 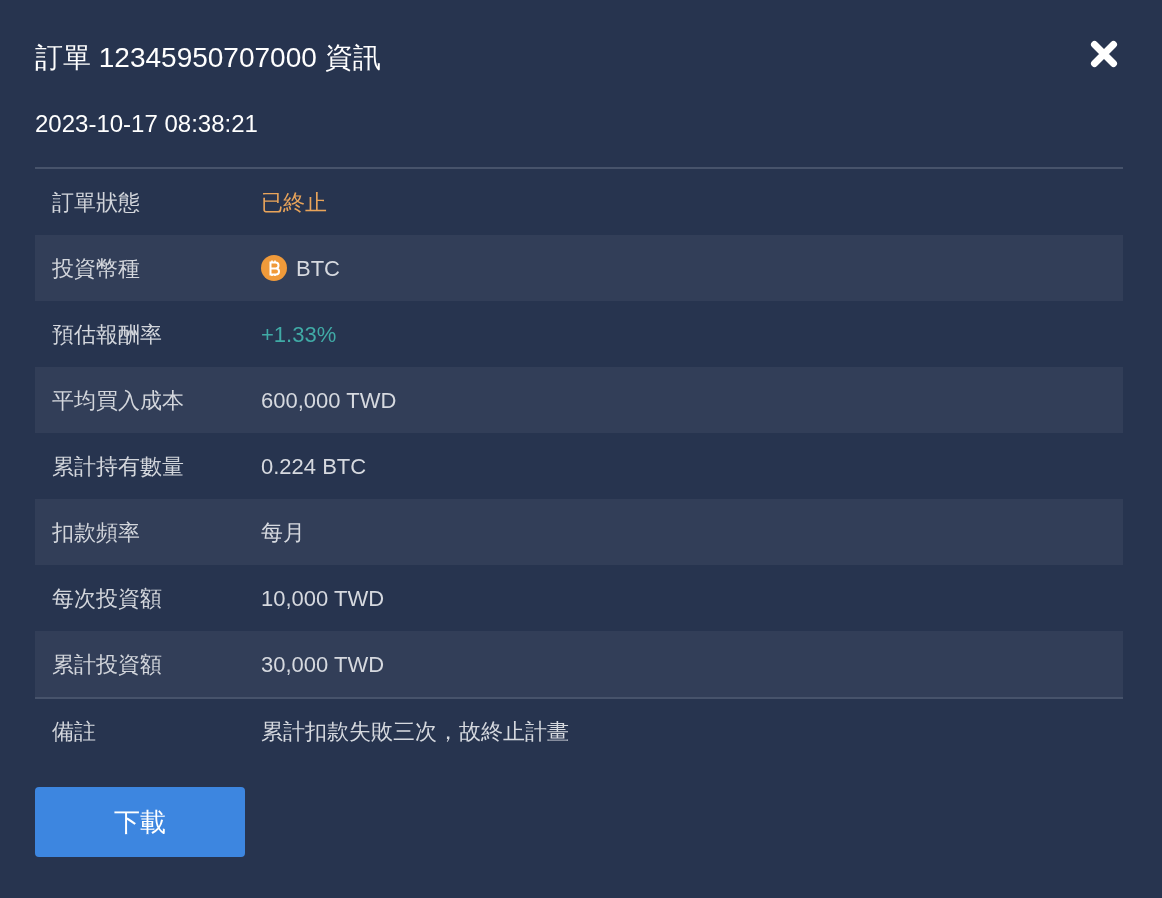 I want to click on field-label: 扣款頻率, so click(x=96, y=532).